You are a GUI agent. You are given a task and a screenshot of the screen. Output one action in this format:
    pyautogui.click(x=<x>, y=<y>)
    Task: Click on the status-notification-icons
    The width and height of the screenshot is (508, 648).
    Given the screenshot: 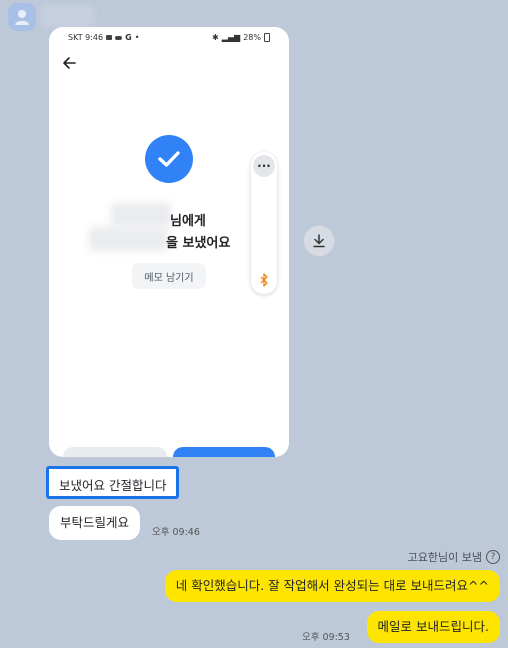 What is the action you would take?
    pyautogui.click(x=109, y=37)
    